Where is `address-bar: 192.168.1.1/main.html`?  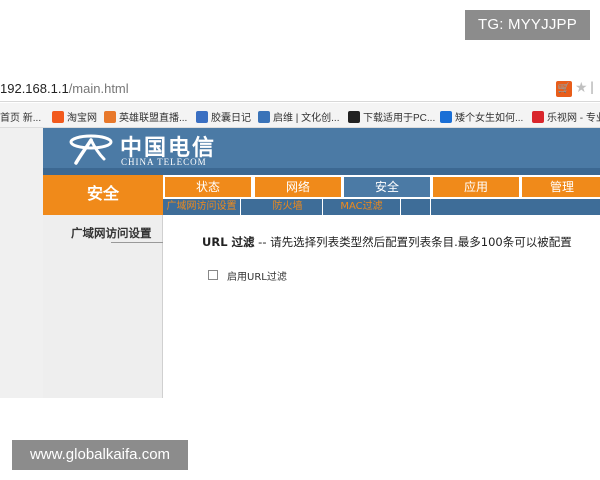 address-bar: 192.168.1.1/main.html is located at coordinates (300, 89).